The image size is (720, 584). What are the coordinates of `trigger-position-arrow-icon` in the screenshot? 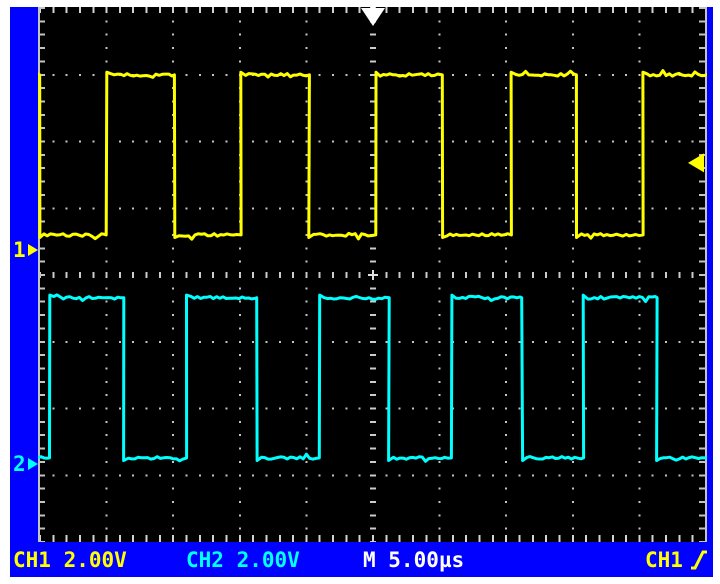 It's located at (373, 17).